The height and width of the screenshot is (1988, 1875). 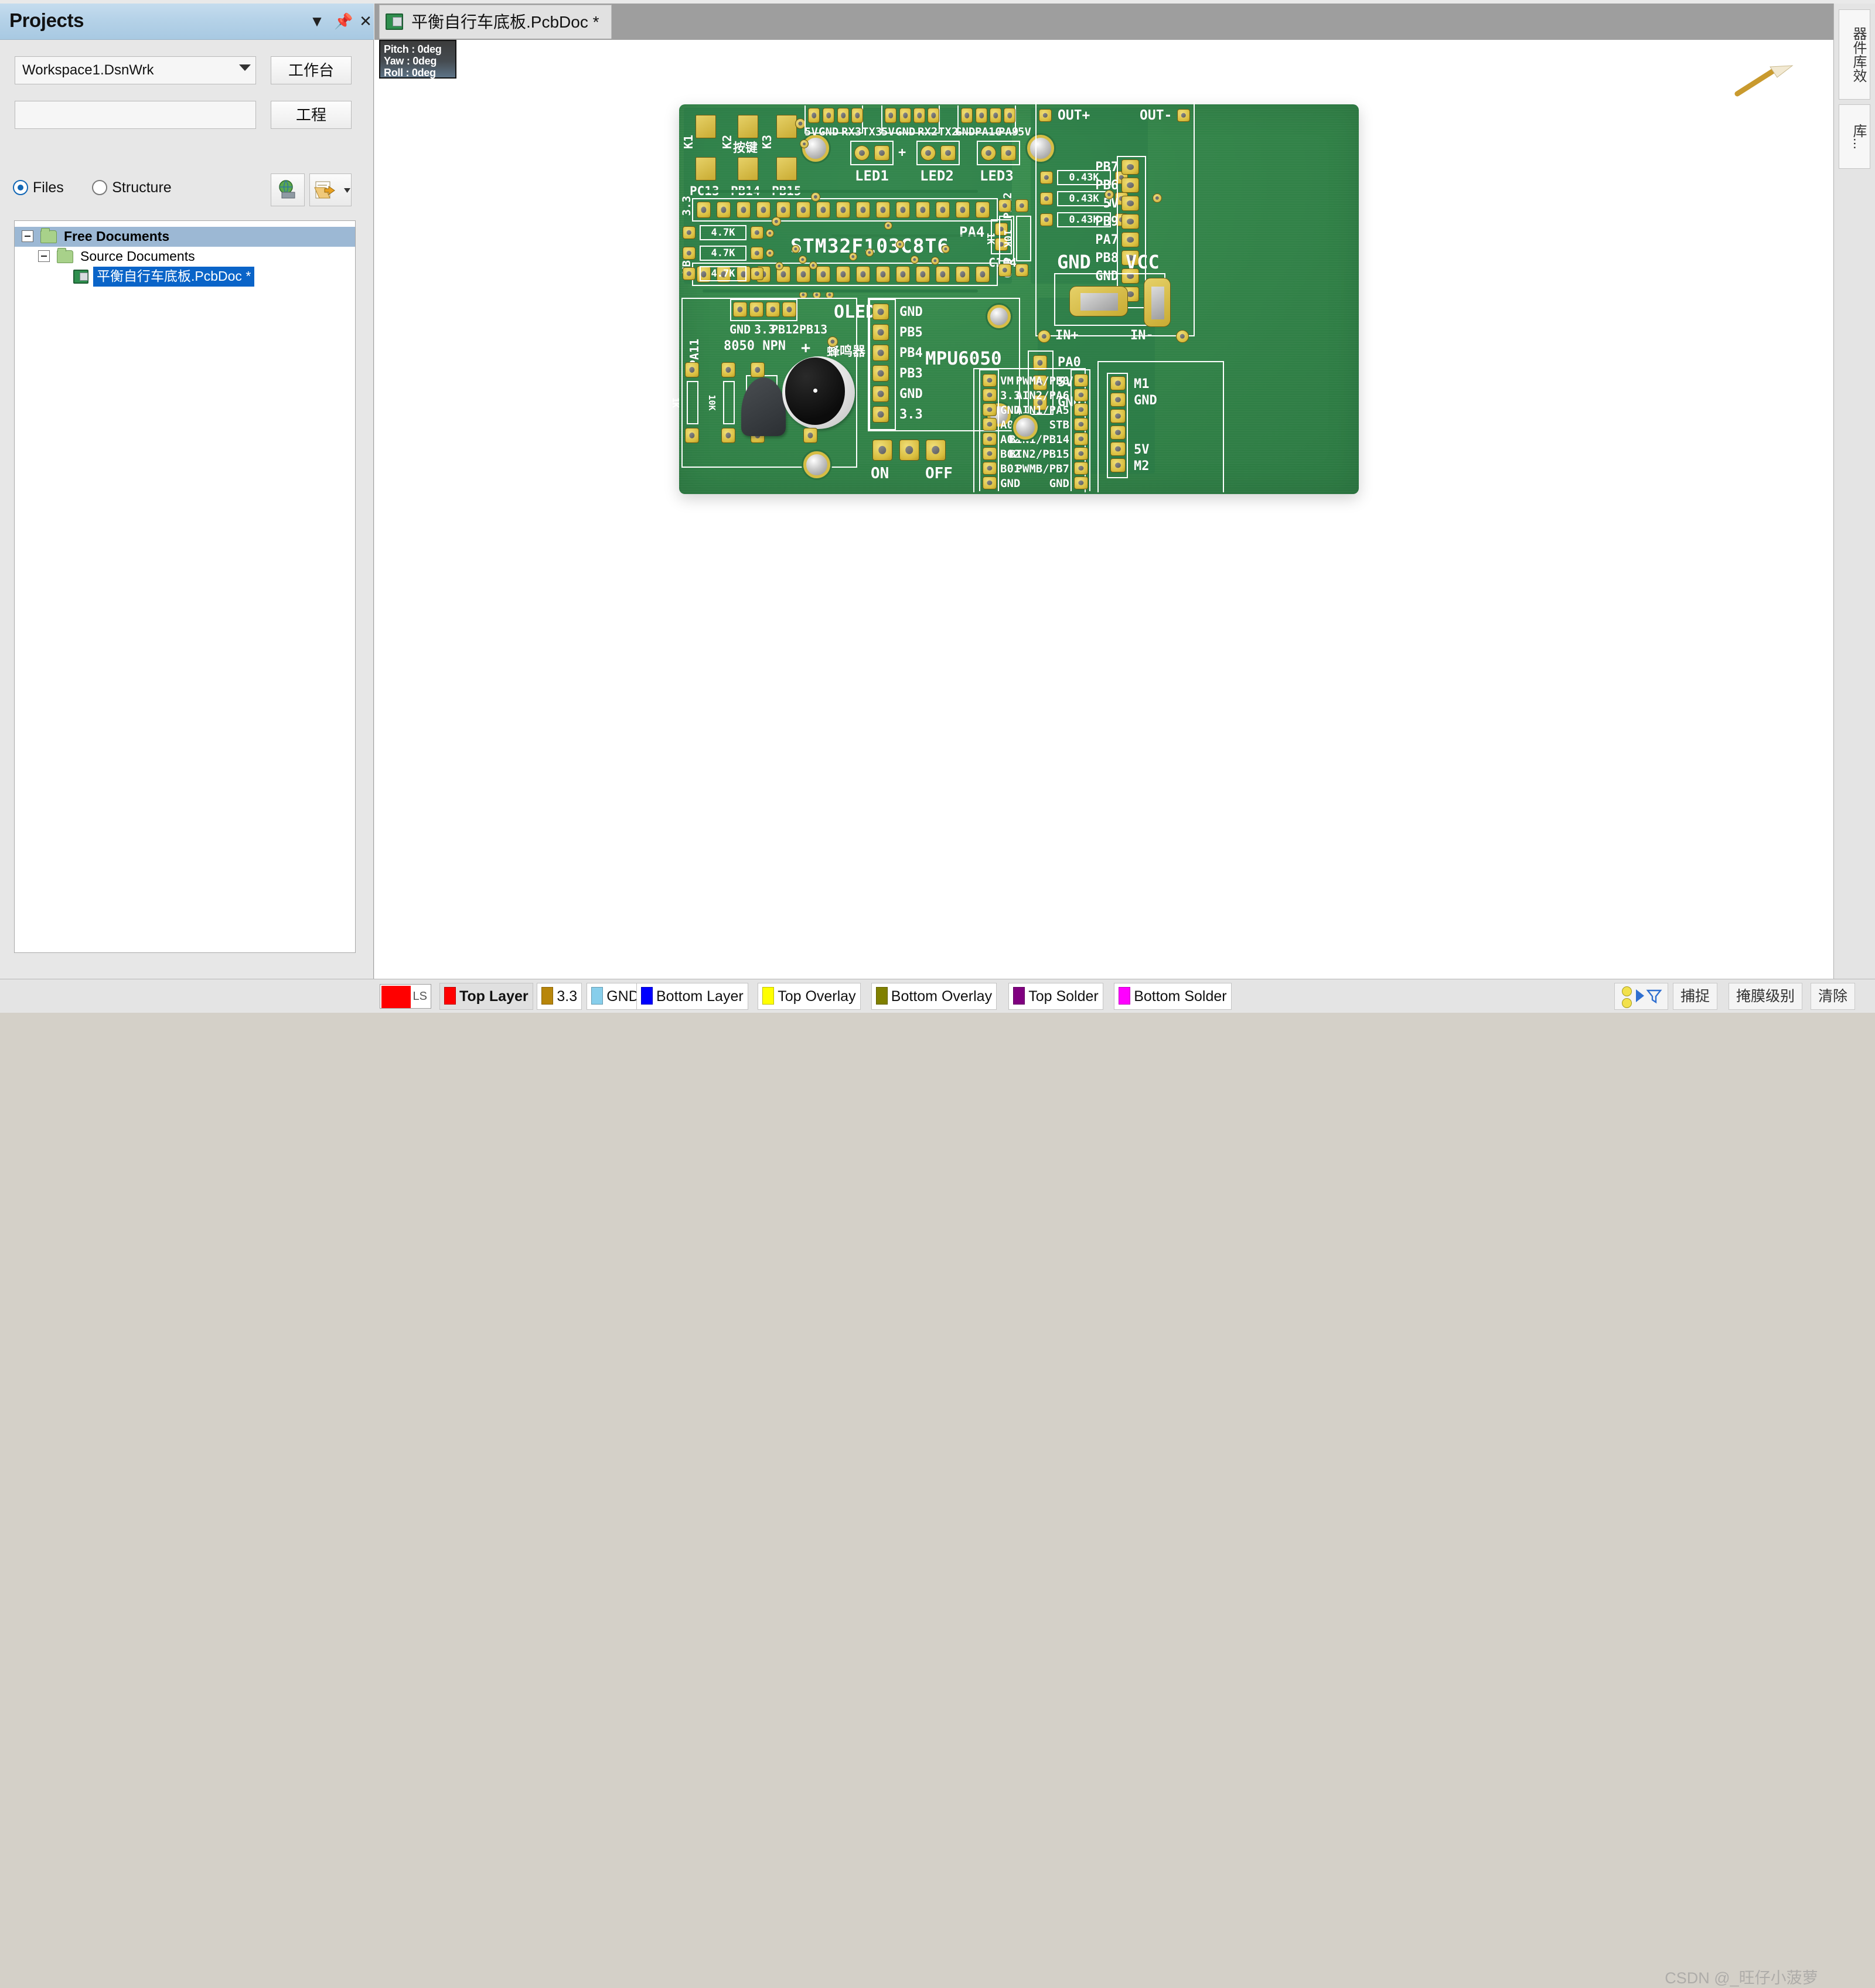 I want to click on silk-right-header-pb9-3: PB9, so click(x=1107, y=222).